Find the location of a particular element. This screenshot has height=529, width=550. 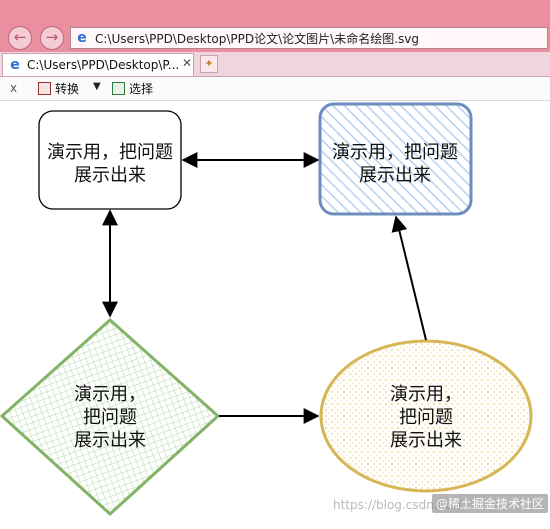

tab-current: e C:\Users\PPD\Desktop\P... ✕ is located at coordinates (98, 64).